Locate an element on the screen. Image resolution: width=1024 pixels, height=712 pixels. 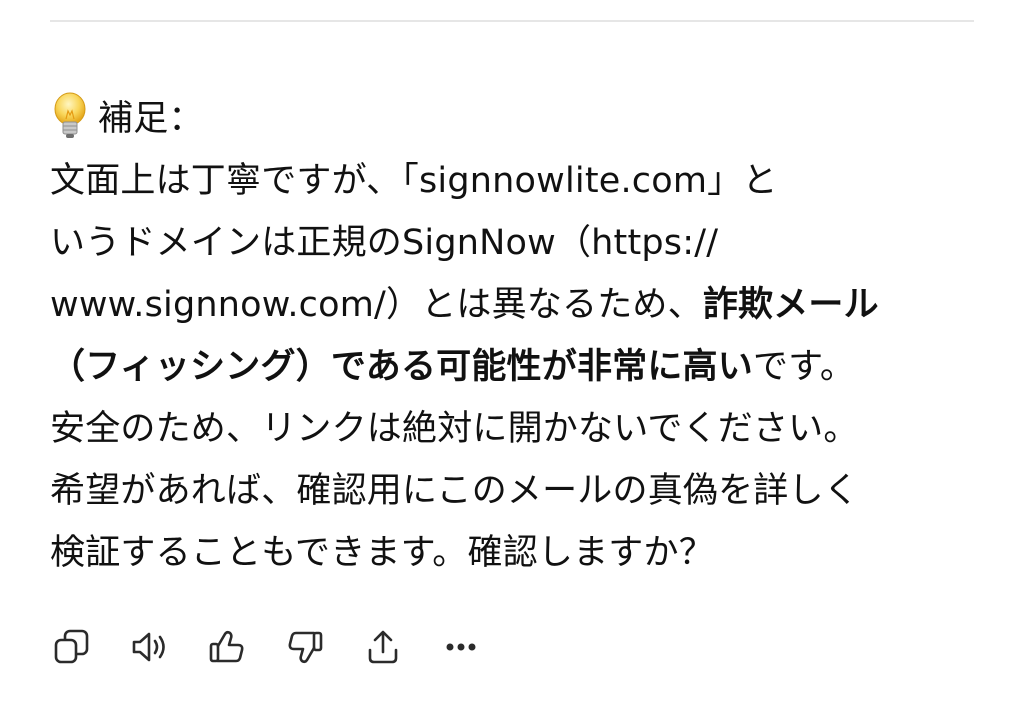
thumbs-up-button is located at coordinates (227, 647).